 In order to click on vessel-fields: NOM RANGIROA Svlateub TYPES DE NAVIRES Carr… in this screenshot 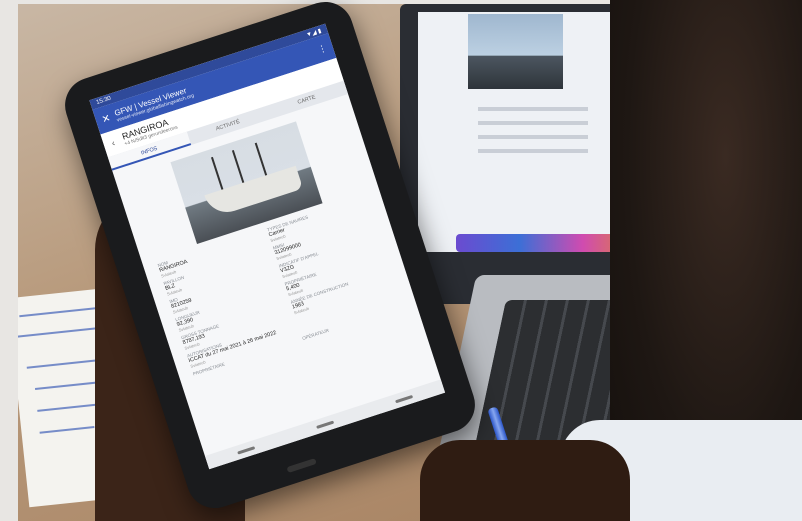, I will do `click(280, 286)`.